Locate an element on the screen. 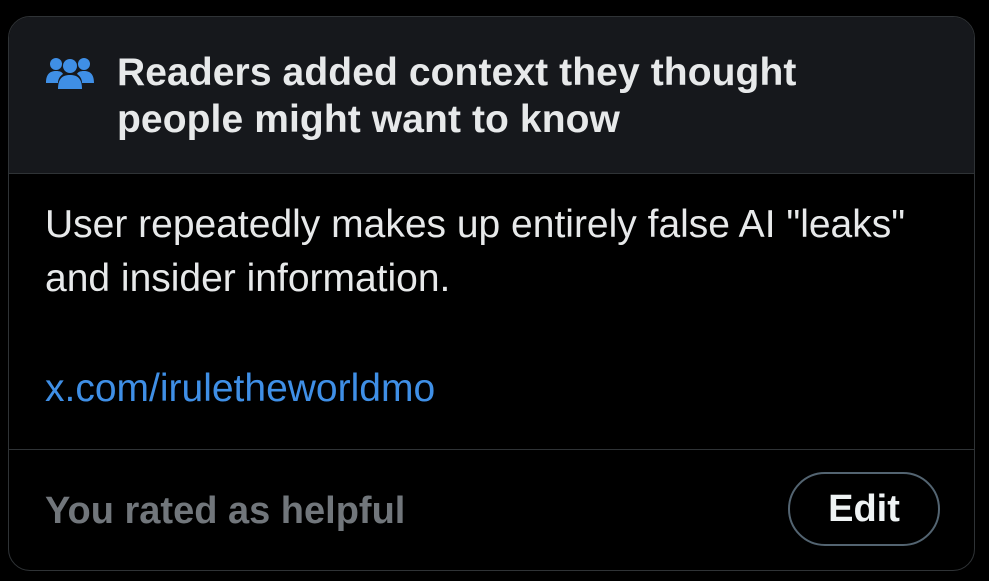 The width and height of the screenshot is (989, 581). edit-rating-button: Edit is located at coordinates (864, 509).